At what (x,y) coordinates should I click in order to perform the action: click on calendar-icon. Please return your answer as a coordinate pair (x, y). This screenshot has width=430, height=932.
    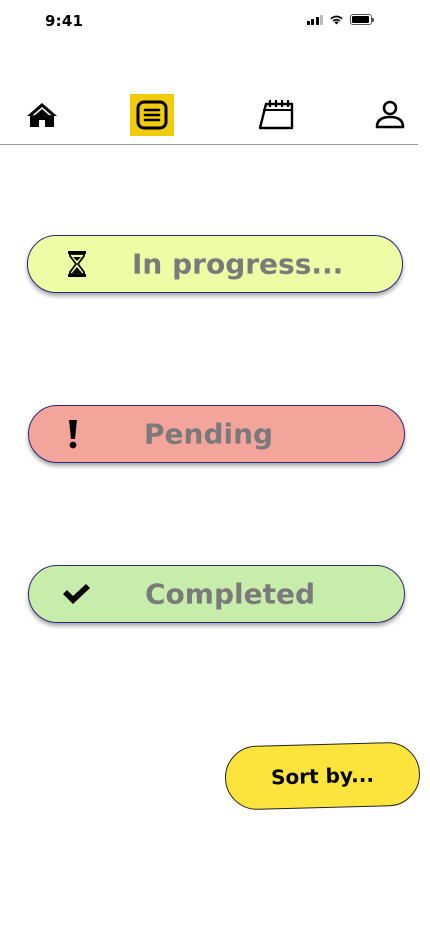
    Looking at the image, I should click on (276, 115).